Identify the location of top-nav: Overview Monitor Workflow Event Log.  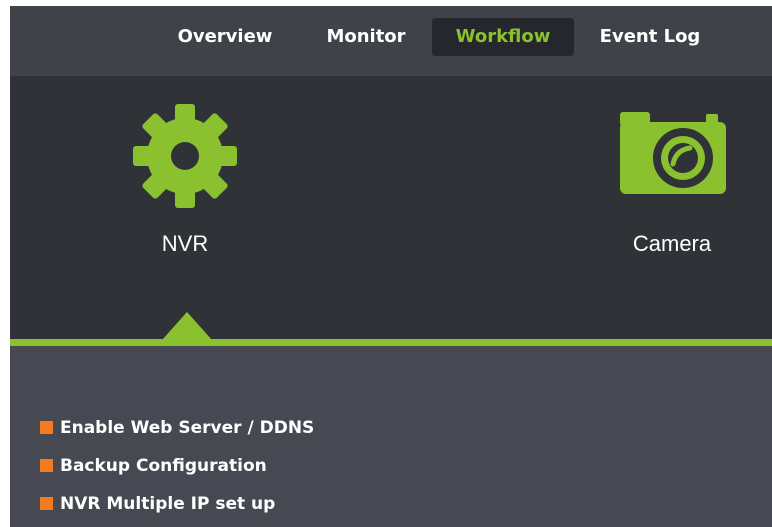
(391, 41).